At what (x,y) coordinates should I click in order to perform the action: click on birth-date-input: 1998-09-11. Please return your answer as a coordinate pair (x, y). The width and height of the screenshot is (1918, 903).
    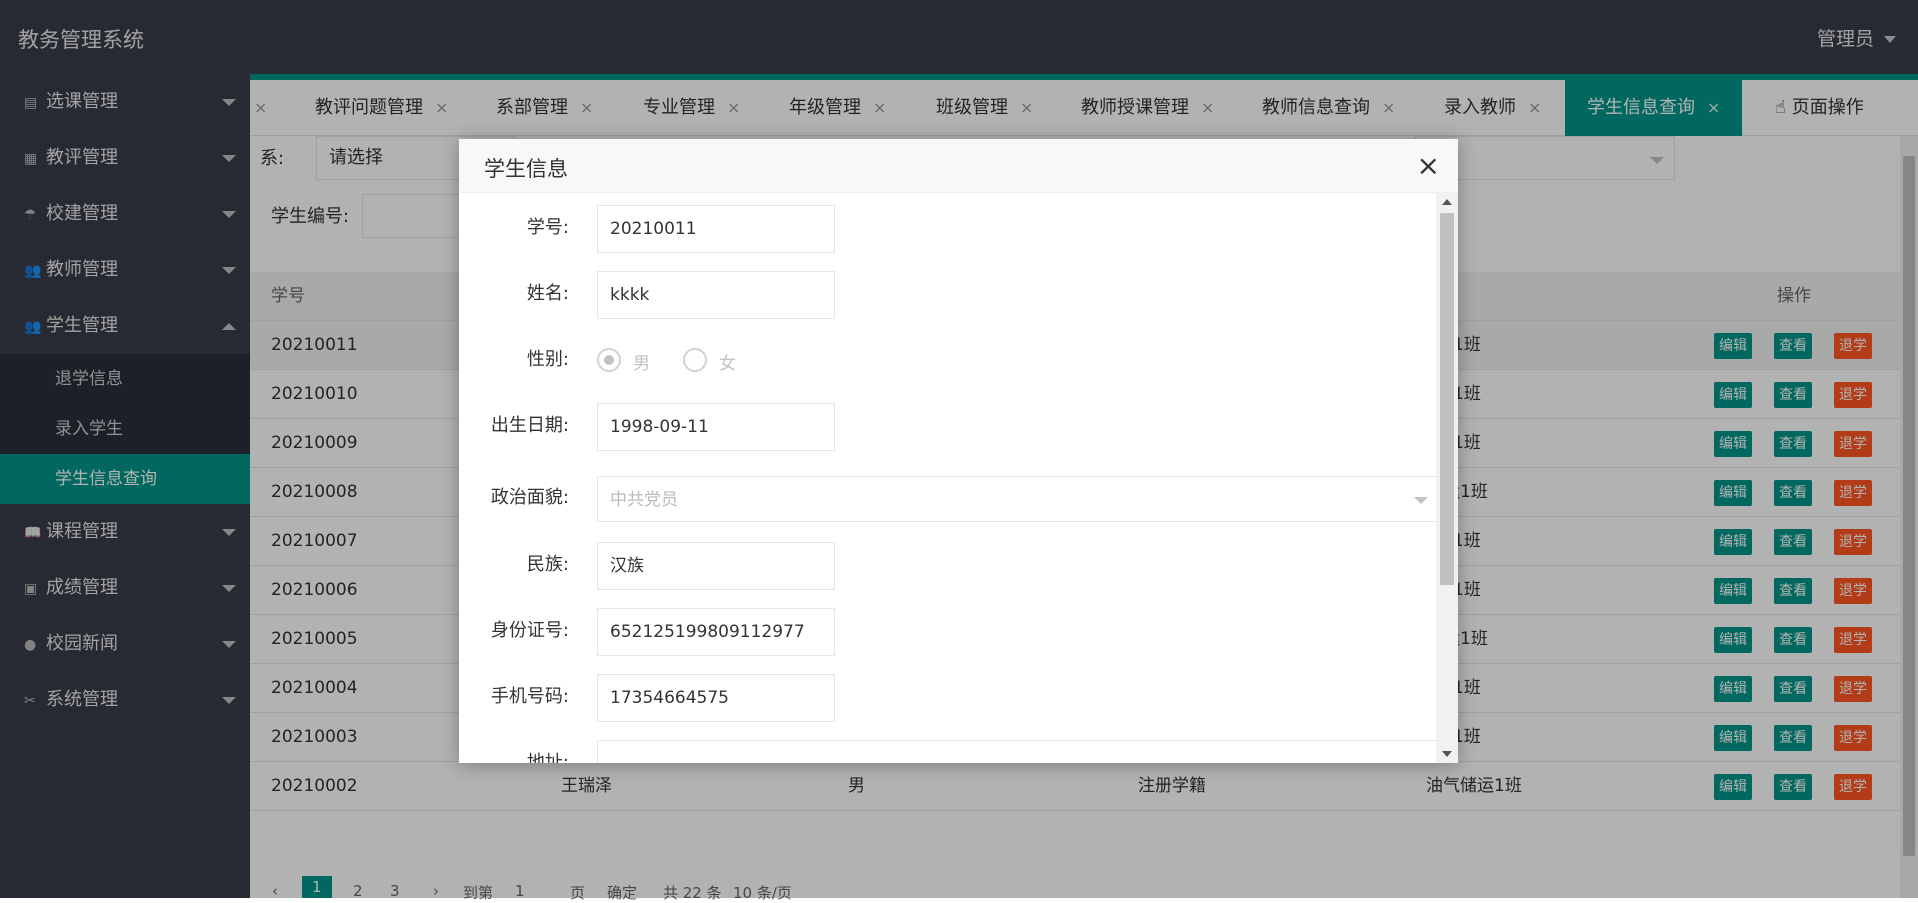
    Looking at the image, I should click on (716, 427).